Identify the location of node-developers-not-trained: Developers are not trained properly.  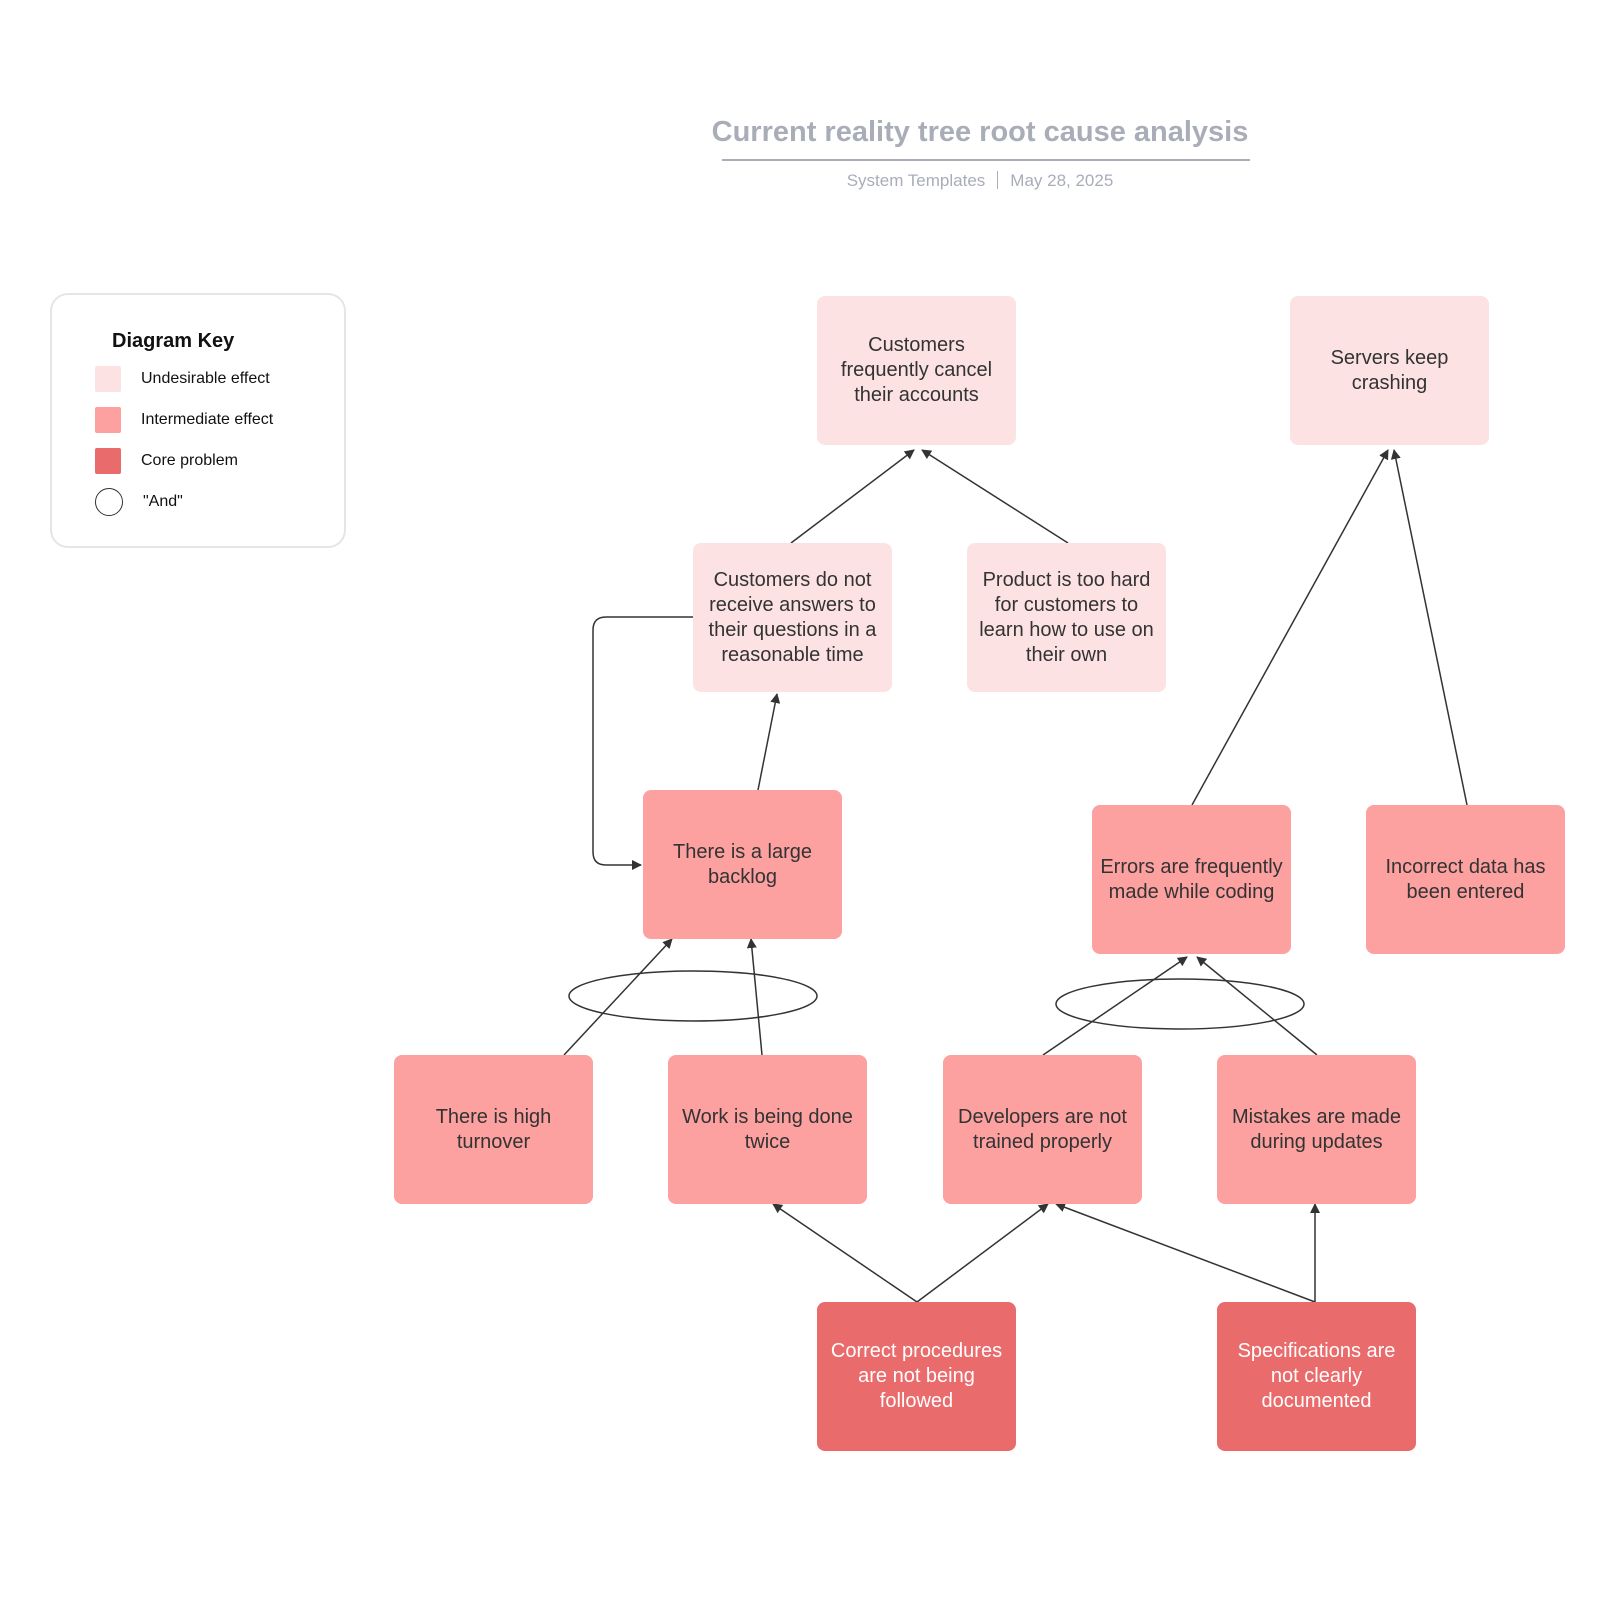
(1042, 1129).